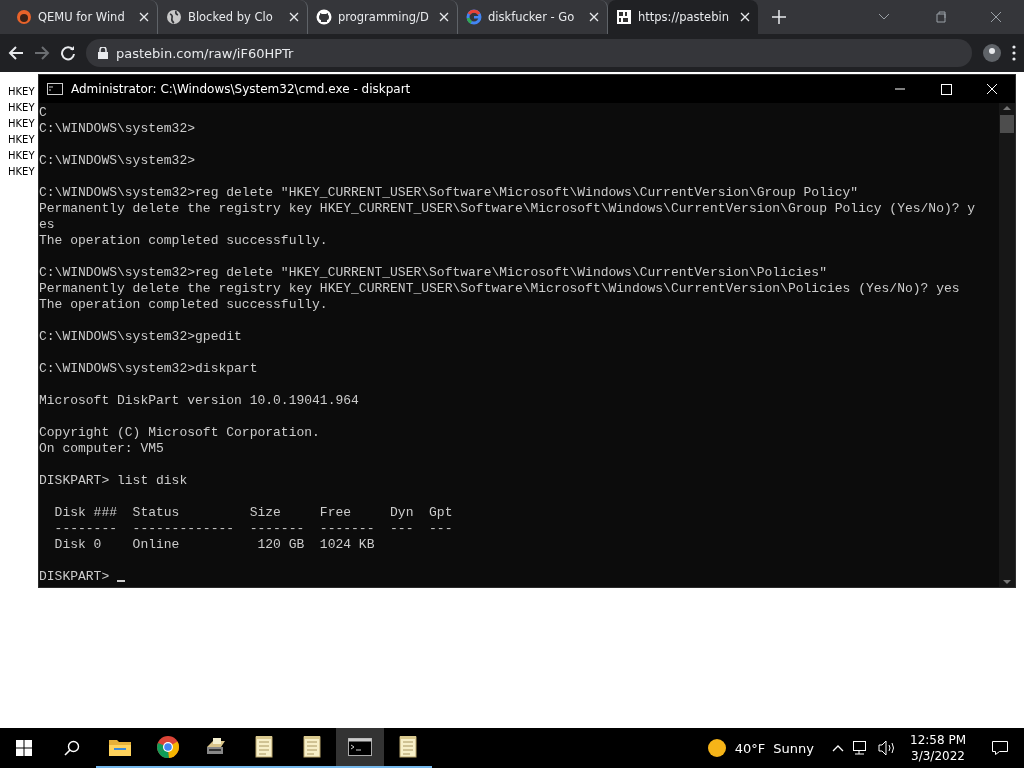 The height and width of the screenshot is (768, 1024). I want to click on globe-icon, so click(174, 17).